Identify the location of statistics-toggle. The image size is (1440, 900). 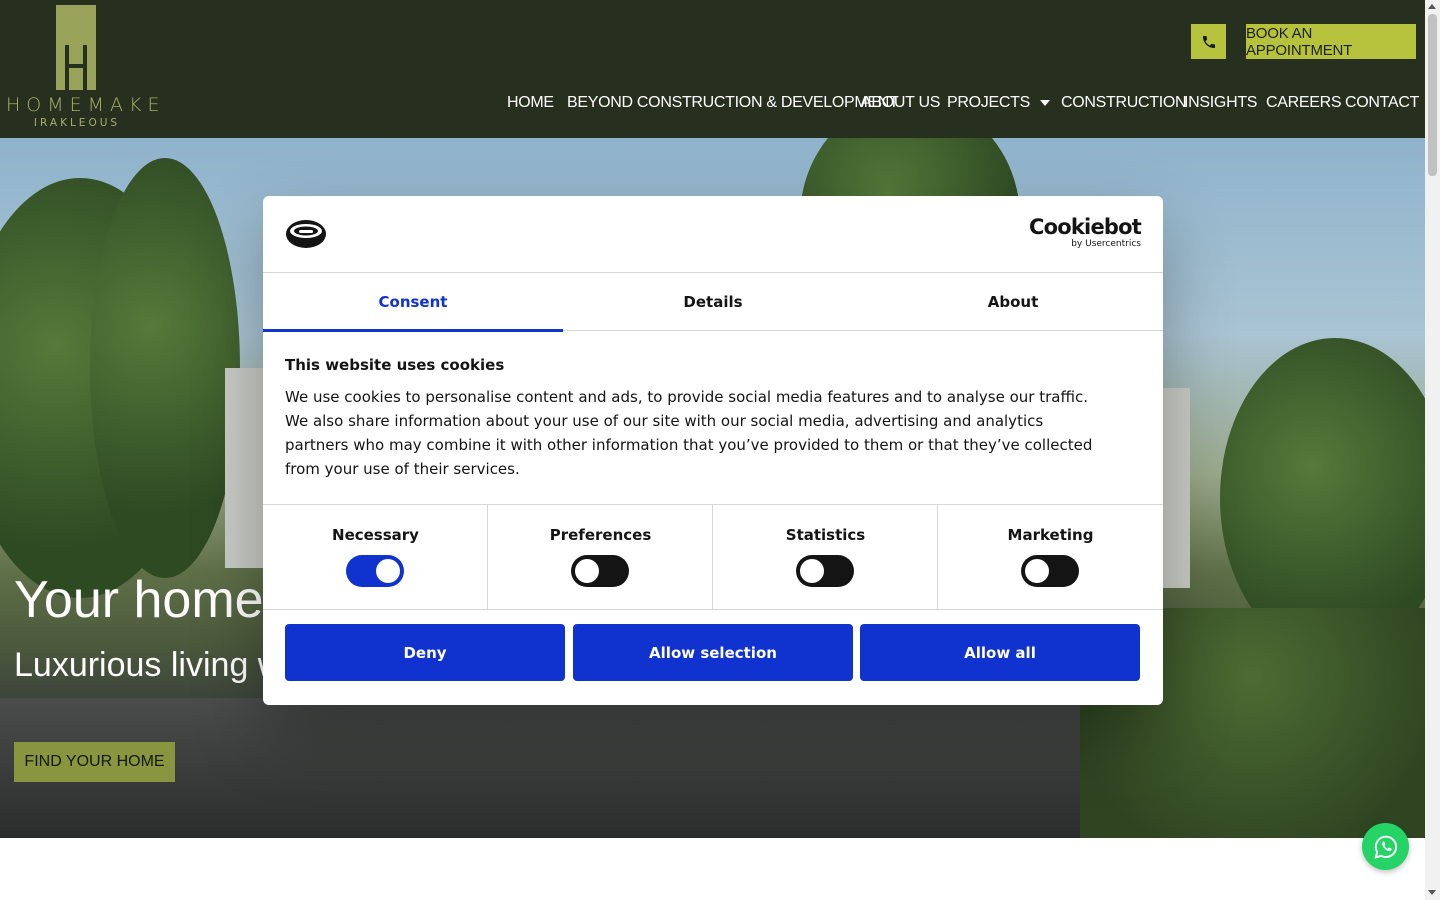
(825, 571).